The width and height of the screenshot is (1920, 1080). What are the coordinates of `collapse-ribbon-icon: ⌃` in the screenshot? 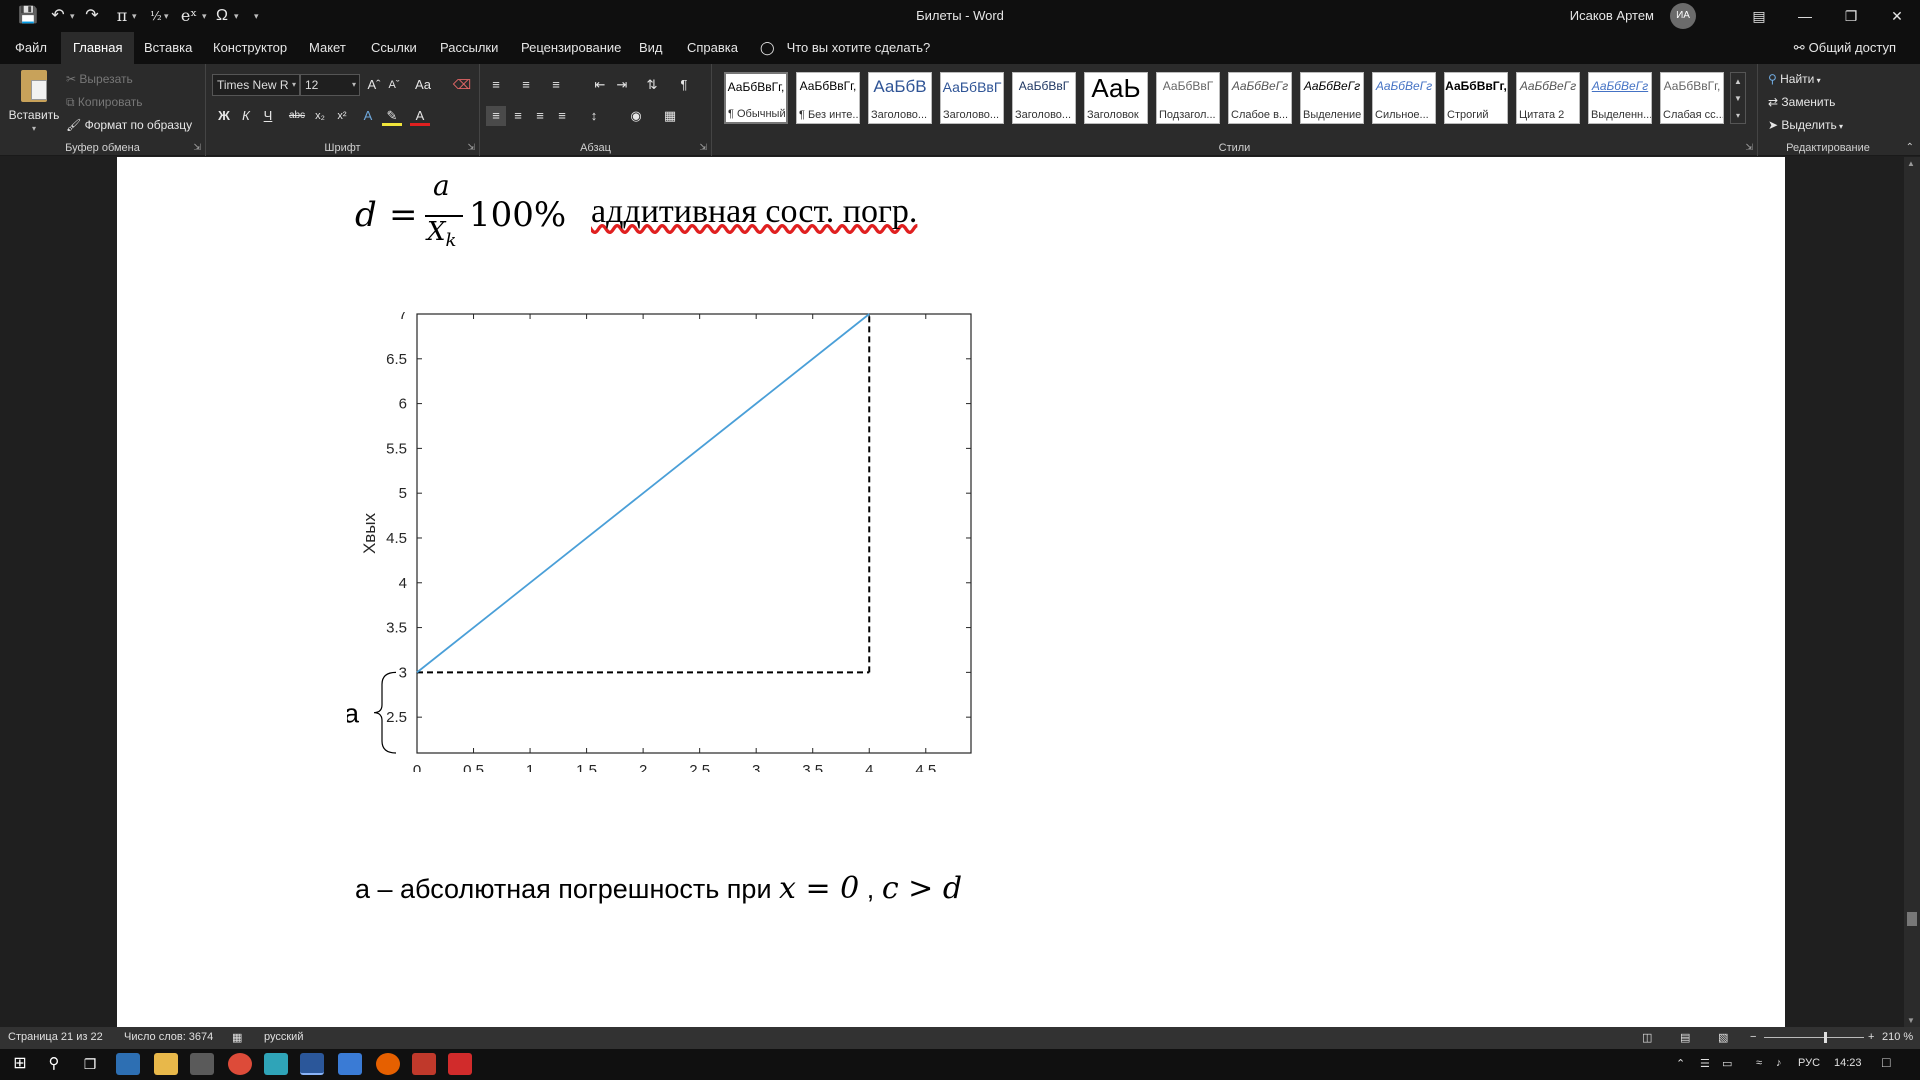 It's located at (1910, 147).